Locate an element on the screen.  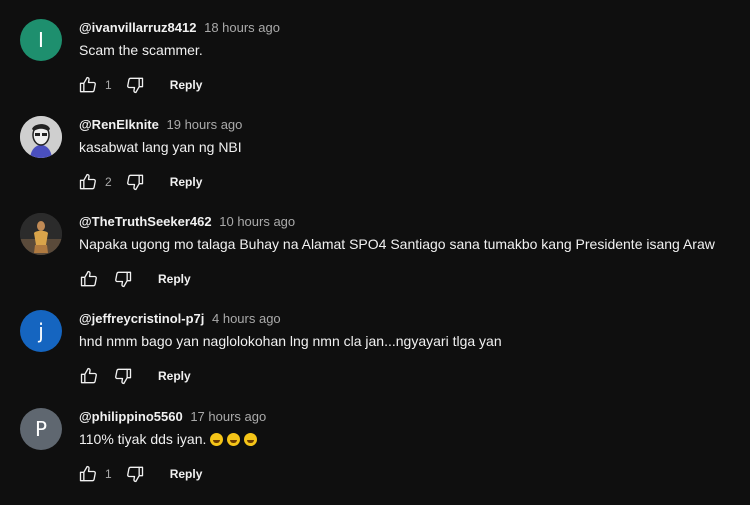
comment-text-body: 110% tiyak dds iyan. is located at coordinates (143, 439).